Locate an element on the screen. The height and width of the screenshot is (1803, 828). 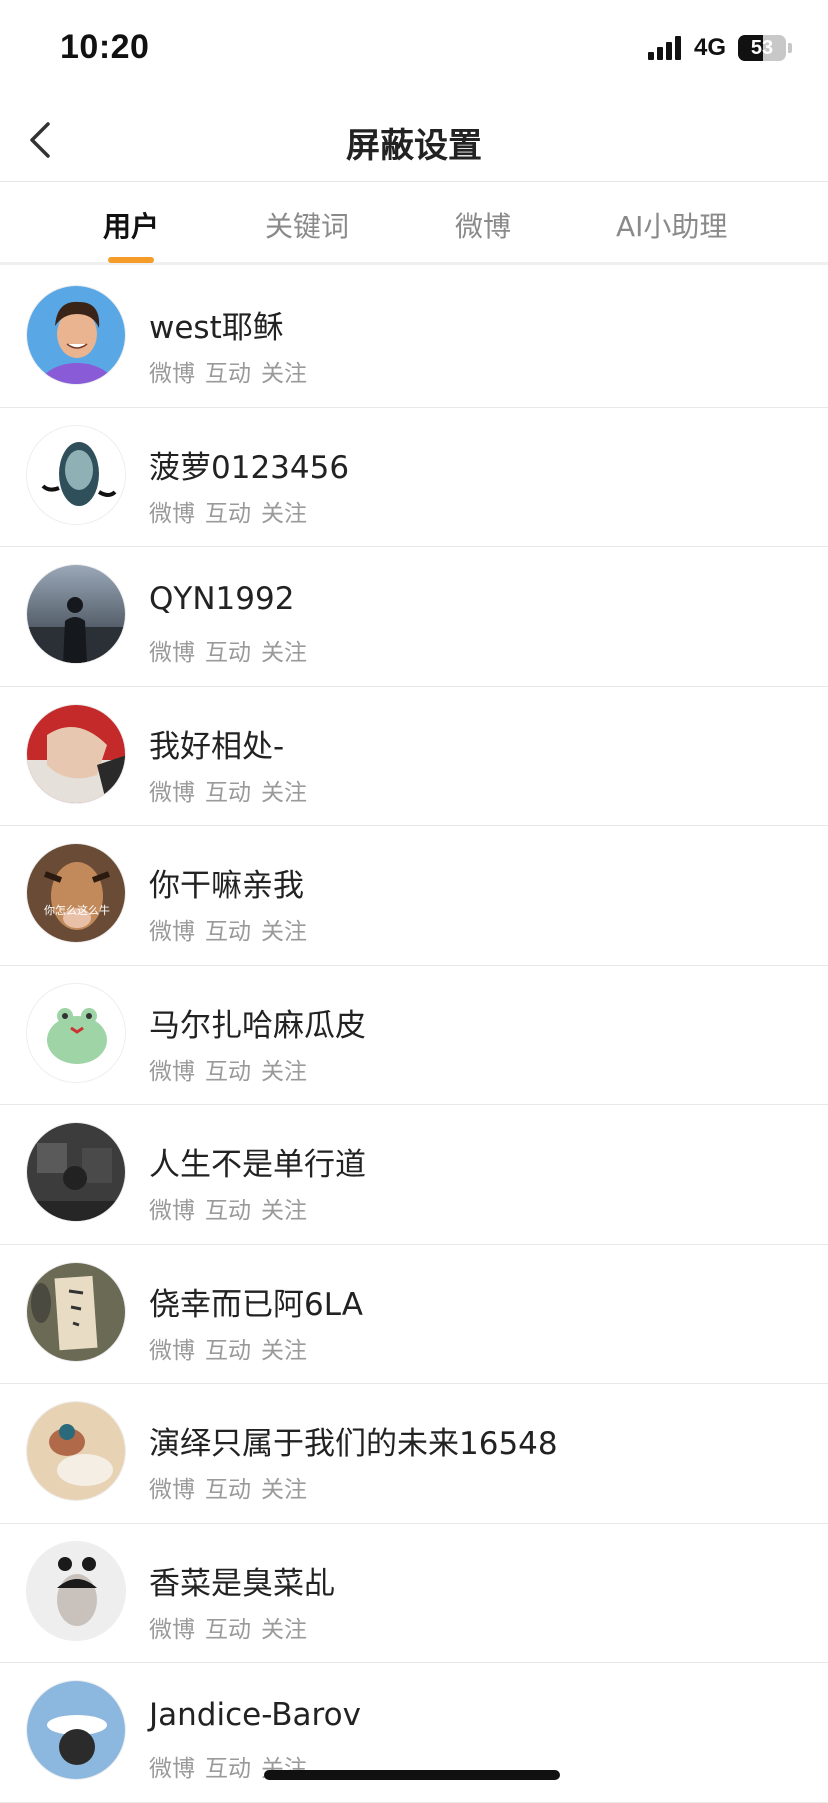
page-title: 屏蔽设置 is located at coordinates (414, 142).